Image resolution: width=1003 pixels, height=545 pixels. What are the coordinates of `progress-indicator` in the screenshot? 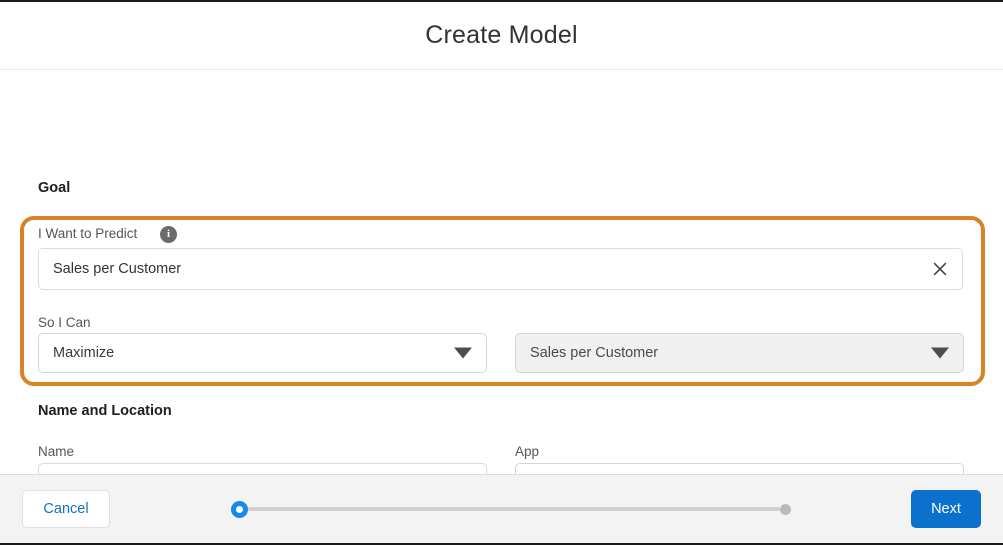 It's located at (510, 509).